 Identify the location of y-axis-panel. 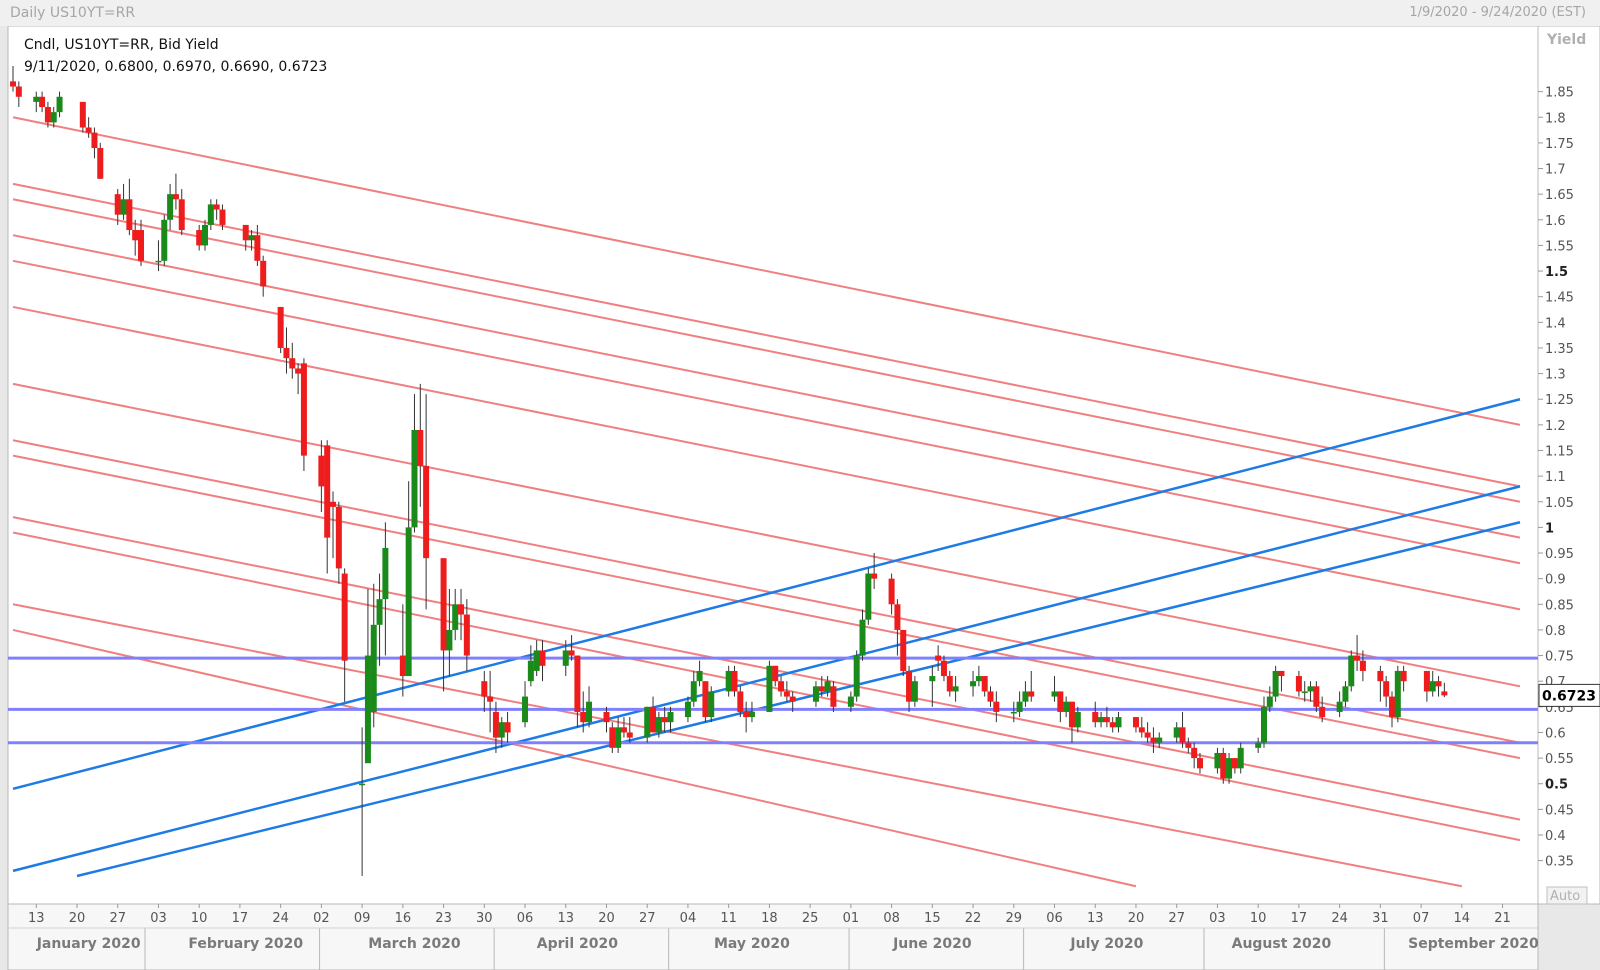
(1568, 465).